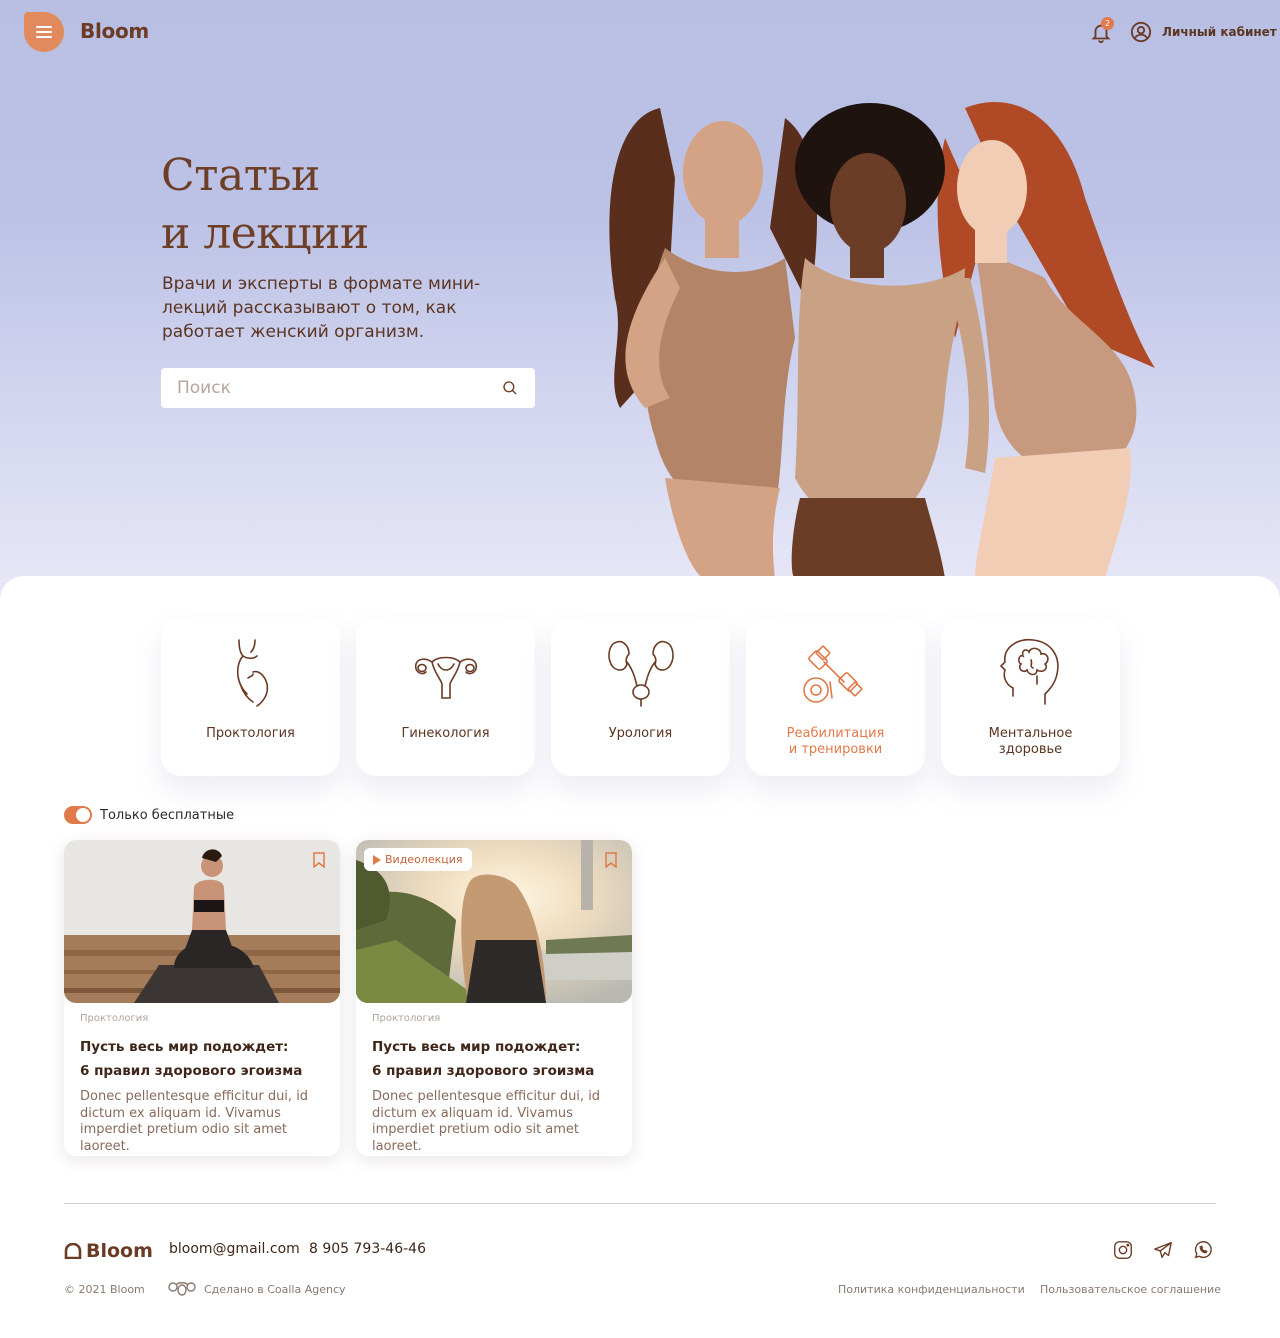 Image resolution: width=1280 pixels, height=1338 pixels. What do you see at coordinates (265, 205) in the screenshot?
I see `page-title: Статьи и лекции` at bounding box center [265, 205].